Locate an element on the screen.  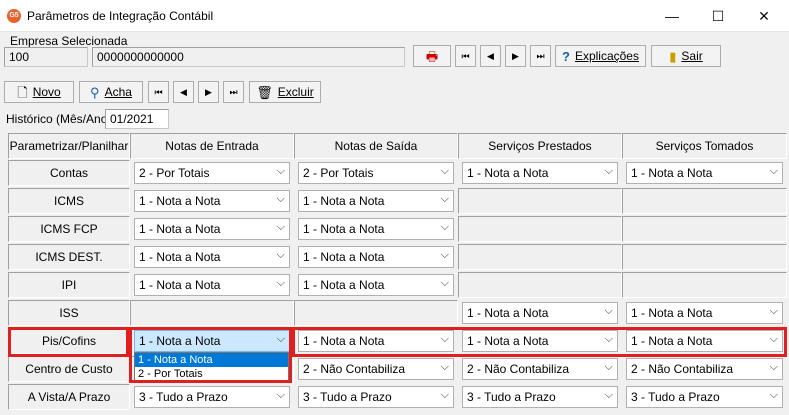
excluir-button: 🗑 Excluir is located at coordinates (285, 92).